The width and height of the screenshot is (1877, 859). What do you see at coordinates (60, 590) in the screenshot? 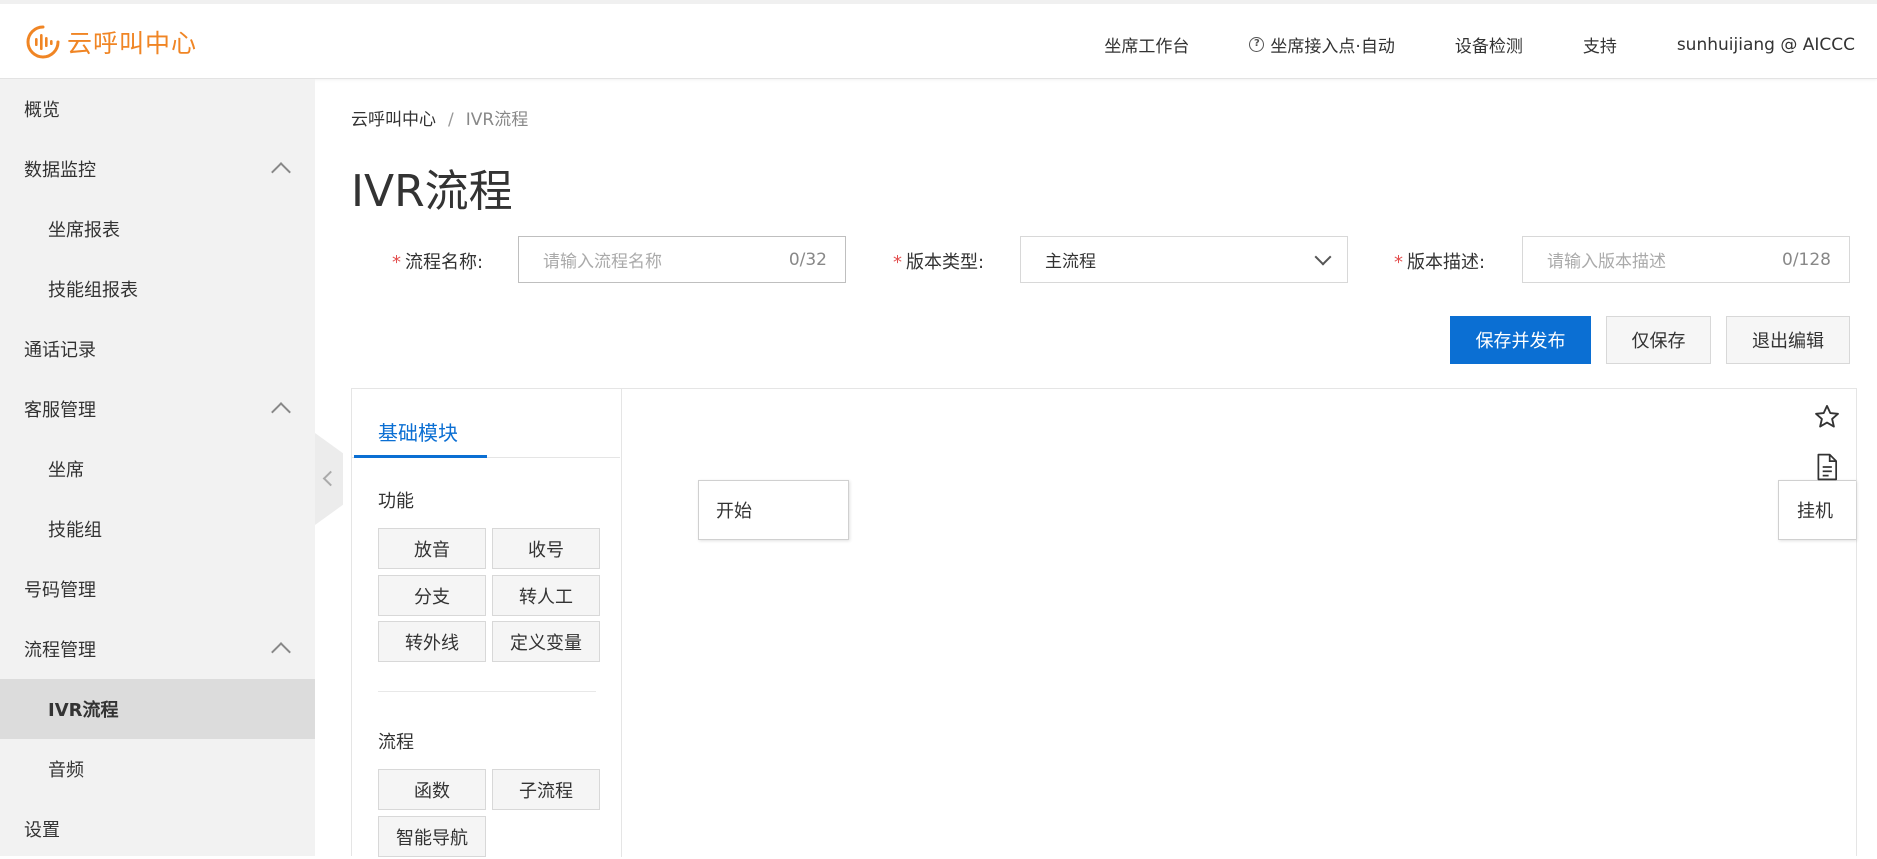
I see `sidebar-item-label: 号码管理` at bounding box center [60, 590].